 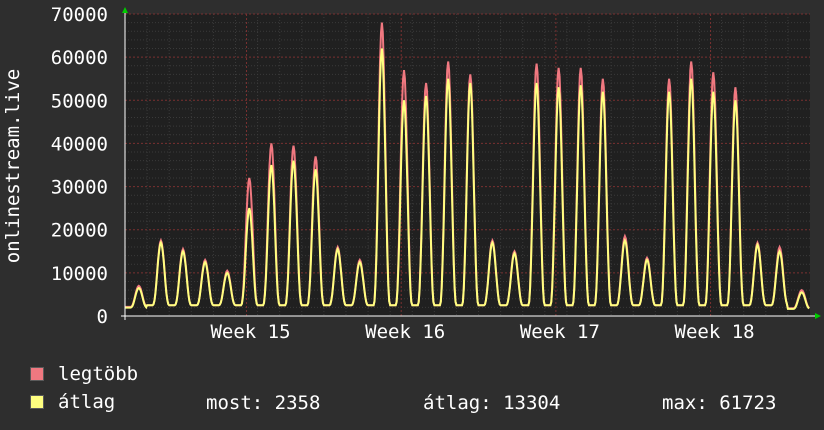 What do you see at coordinates (79, 231) in the screenshot?
I see `y-tick-label: 20000` at bounding box center [79, 231].